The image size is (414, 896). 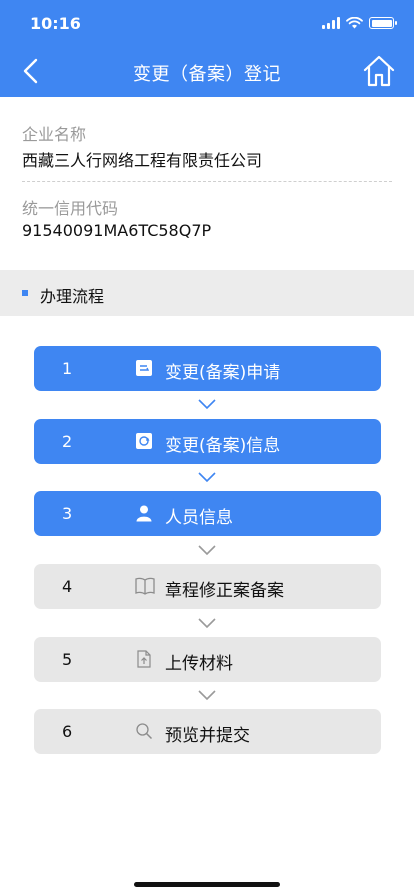 What do you see at coordinates (199, 664) in the screenshot?
I see `step-label: 上传材料` at bounding box center [199, 664].